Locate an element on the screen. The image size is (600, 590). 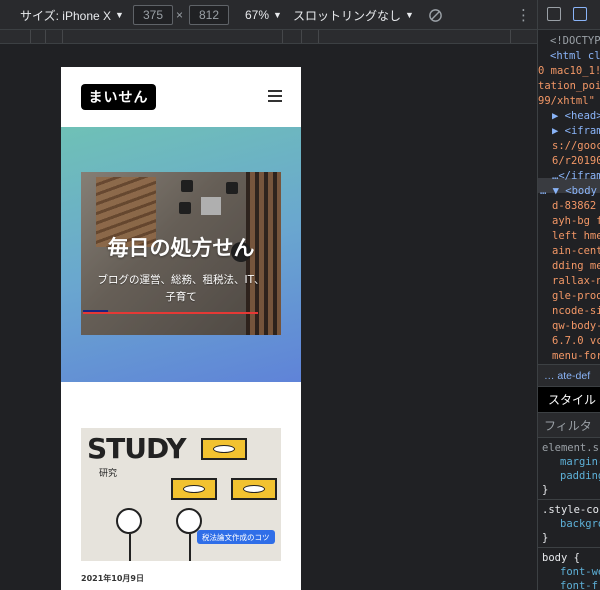
css-rule-line: element.s is located at coordinates (568, 448).